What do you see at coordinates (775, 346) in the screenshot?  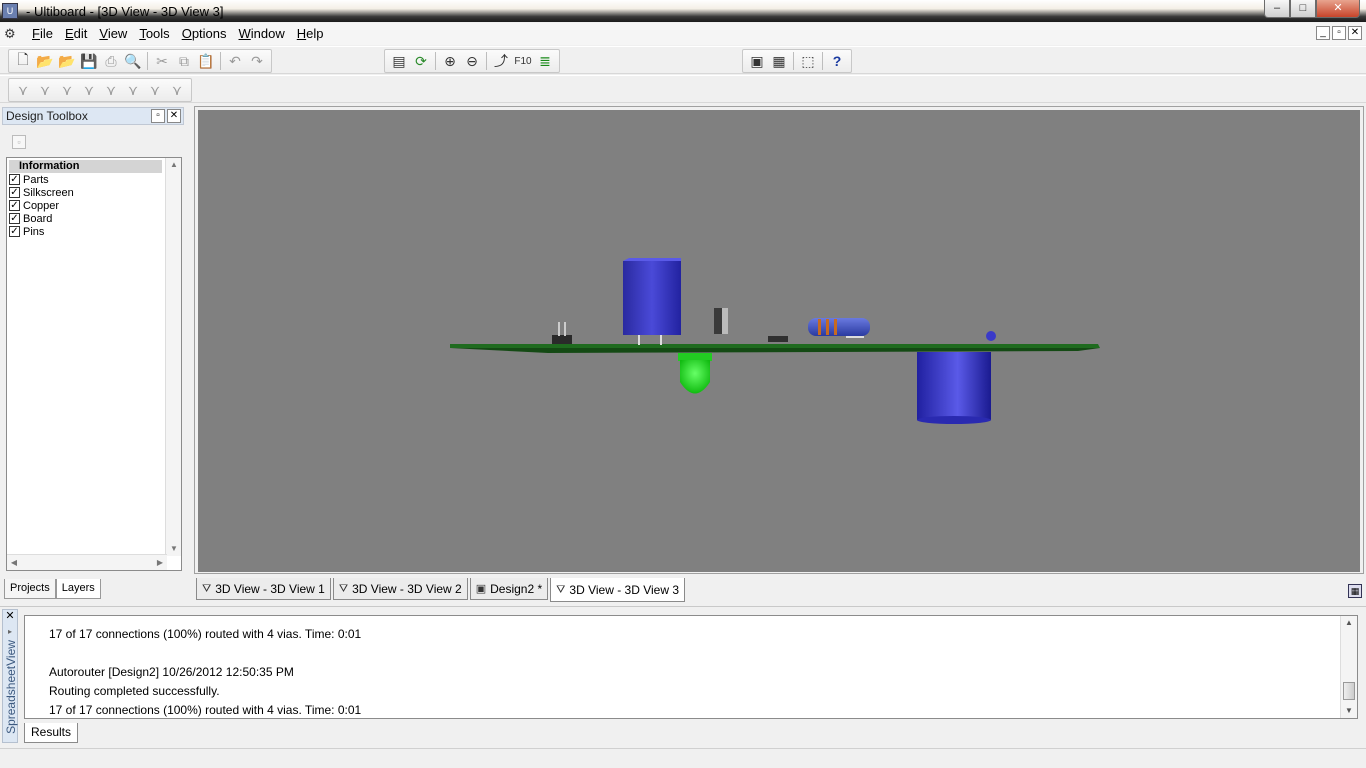 I see `pcb-board` at bounding box center [775, 346].